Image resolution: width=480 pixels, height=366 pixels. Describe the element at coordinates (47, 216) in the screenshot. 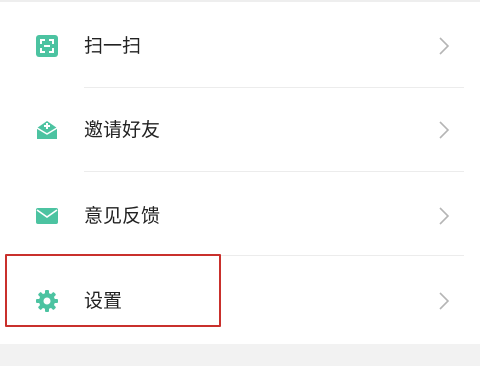

I see `feedback-mail-icon` at that location.